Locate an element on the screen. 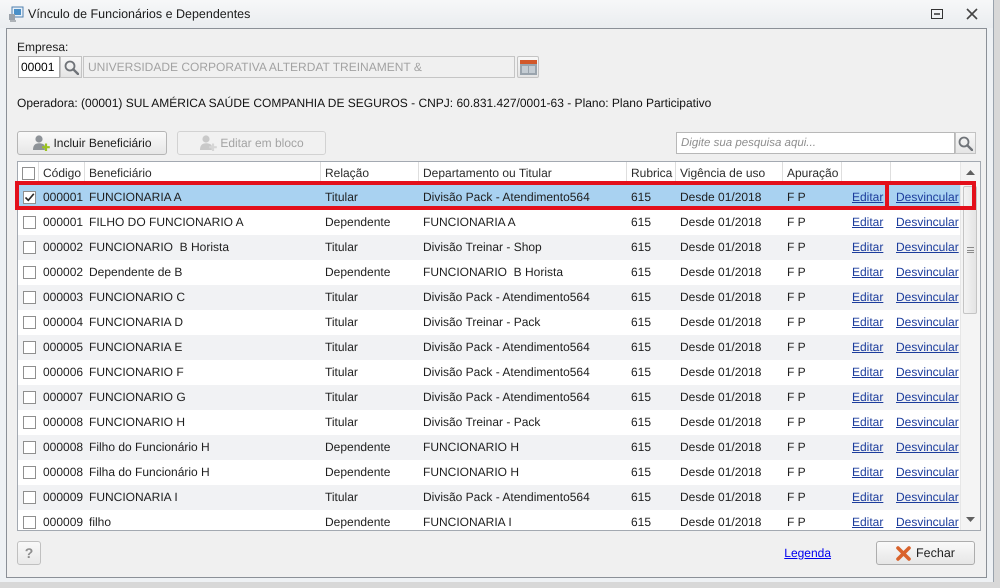 This screenshot has height=588, width=1000. x-mark-icon is located at coordinates (904, 553).